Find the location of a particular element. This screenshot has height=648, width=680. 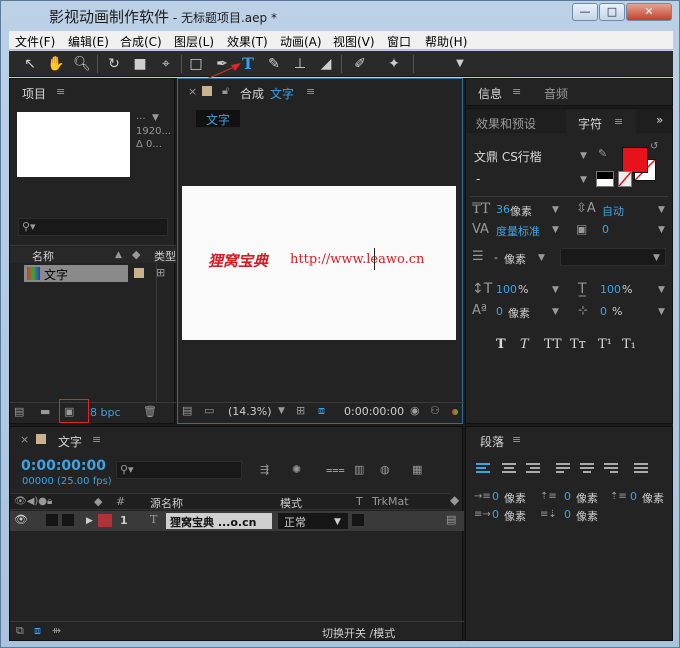

project-tab: 项目 is located at coordinates (34, 93).